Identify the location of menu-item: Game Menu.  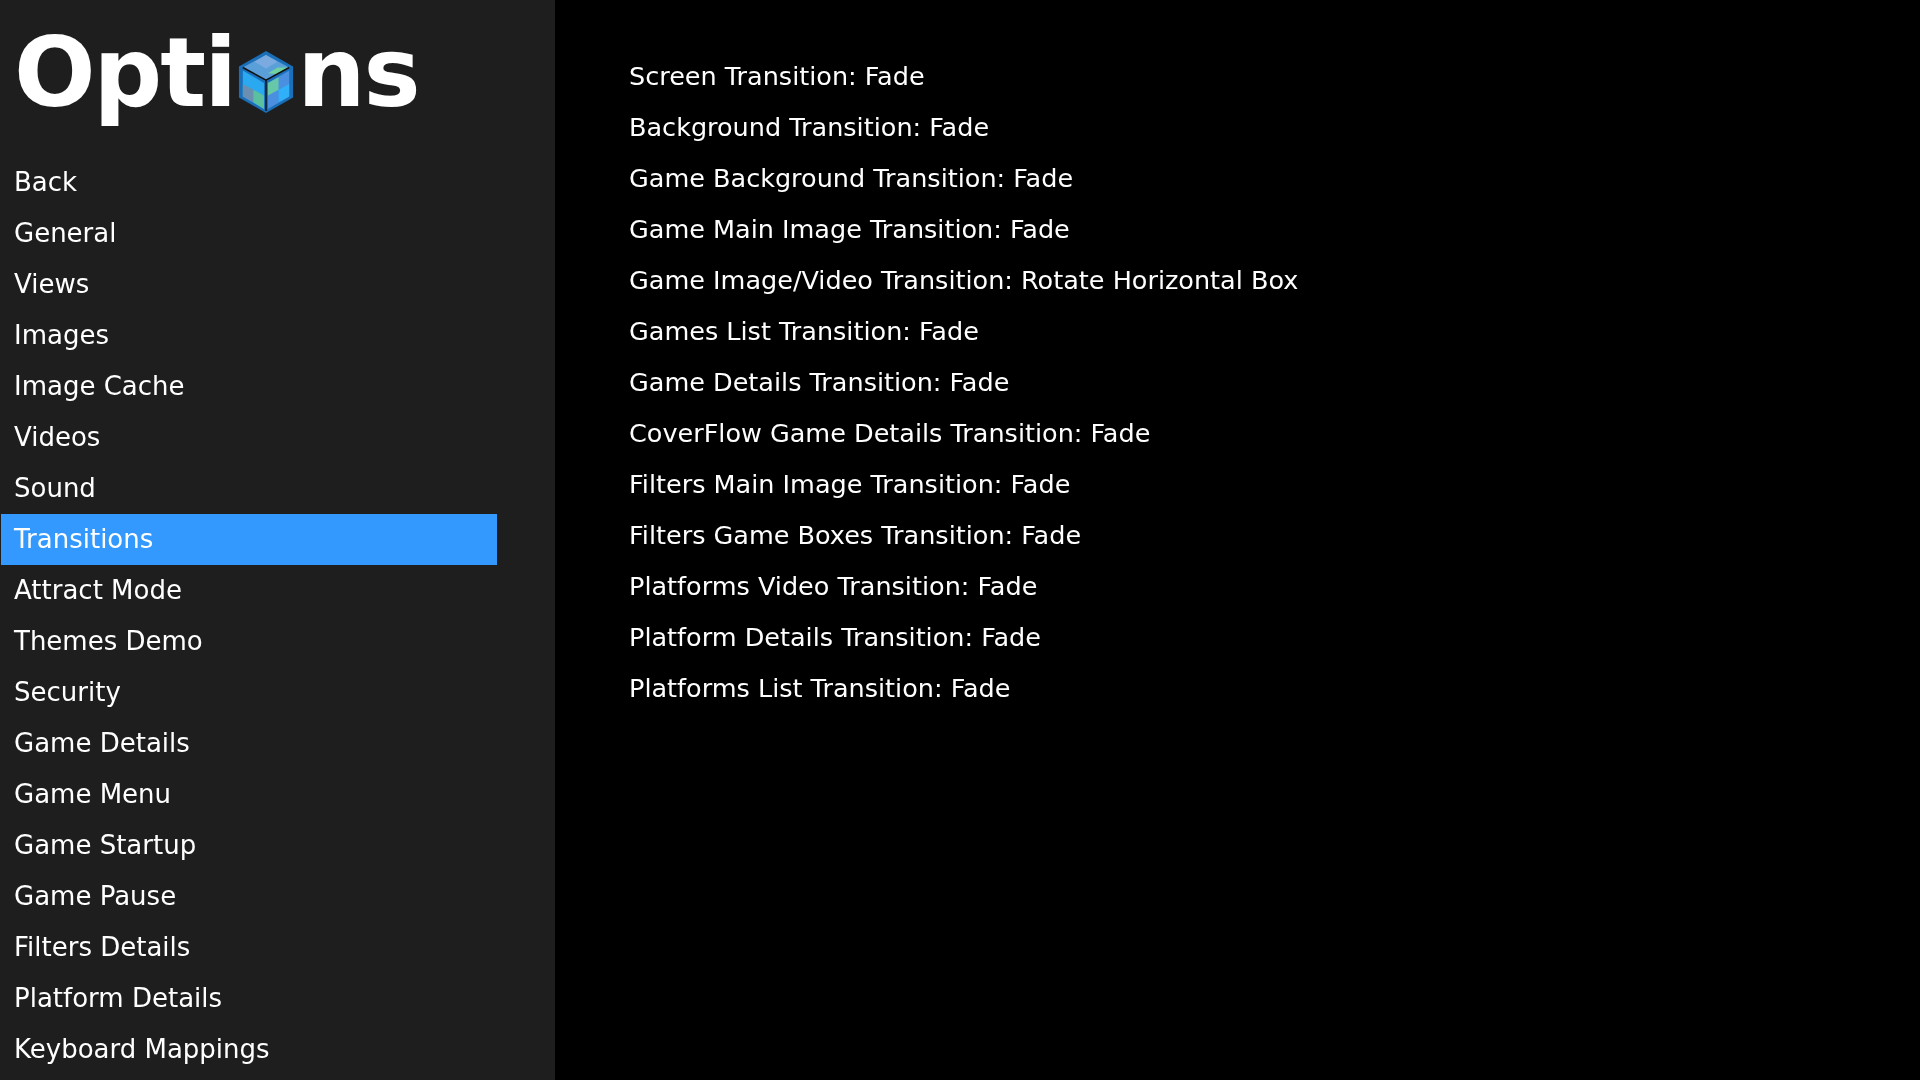
(249, 794).